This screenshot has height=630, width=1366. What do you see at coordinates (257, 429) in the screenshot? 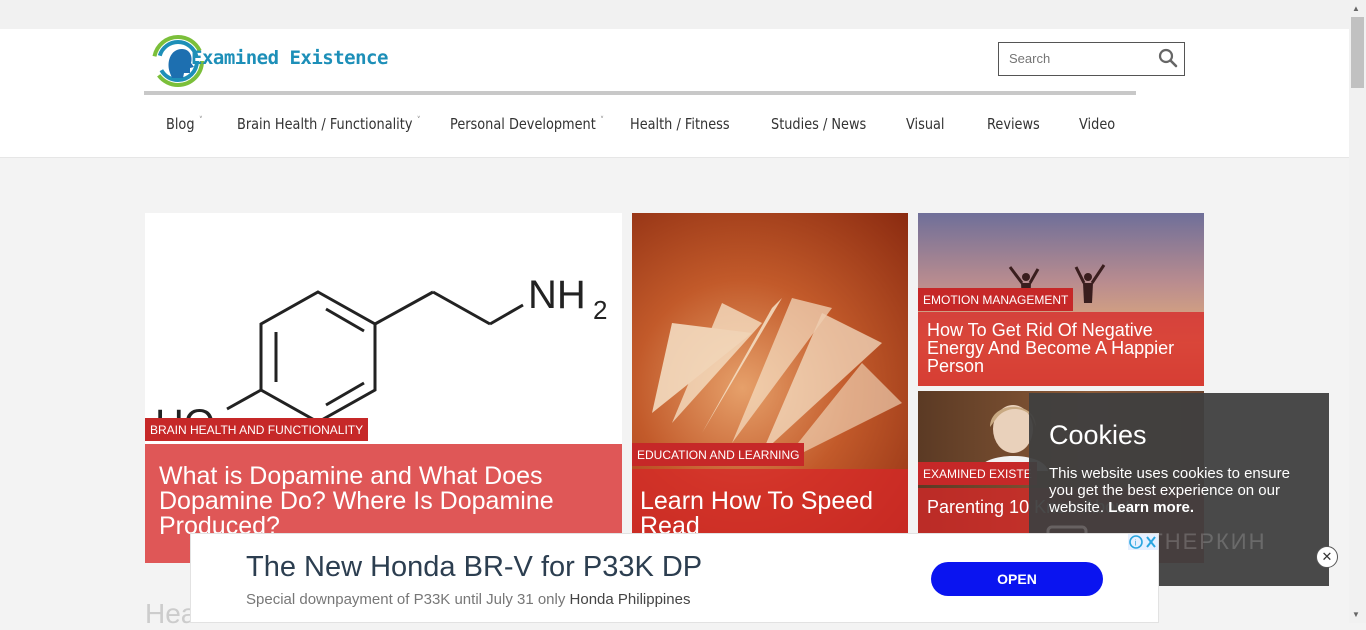
I see `category-badge: BRAIN HEALTH AND FUNCTIONALITY` at bounding box center [257, 429].